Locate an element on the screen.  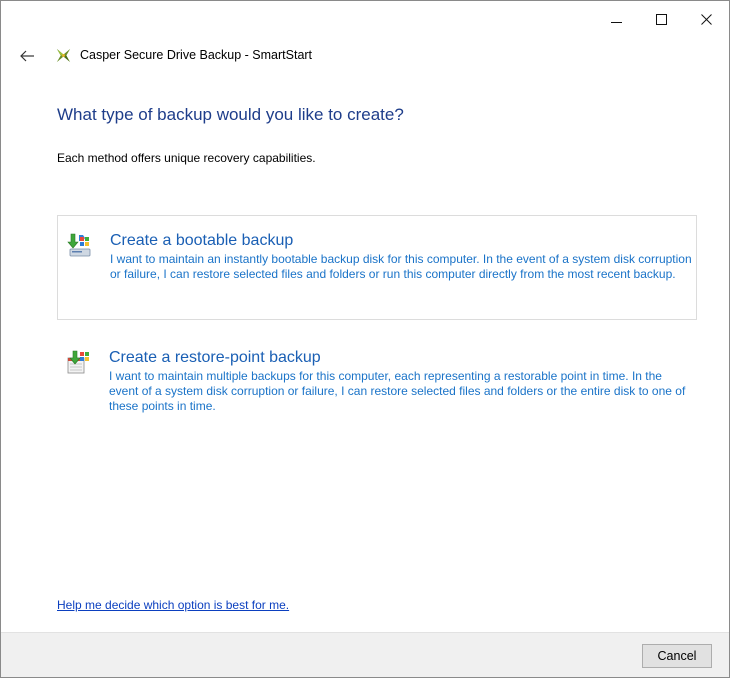
casper-app-icon is located at coordinates (63, 55).